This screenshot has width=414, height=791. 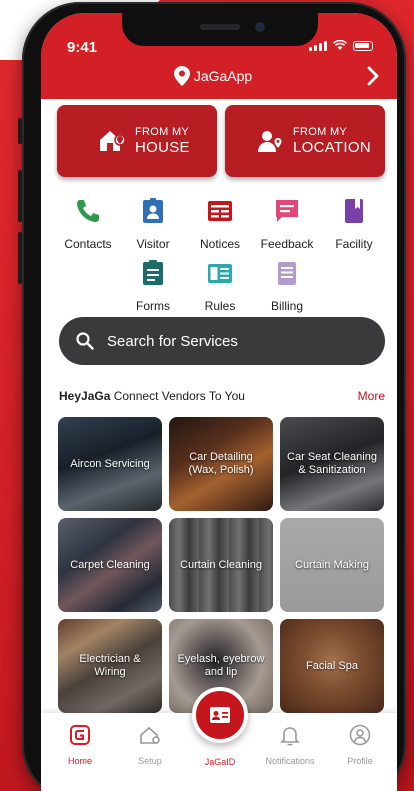 What do you see at coordinates (318, 46) in the screenshot?
I see `signal-icon` at bounding box center [318, 46].